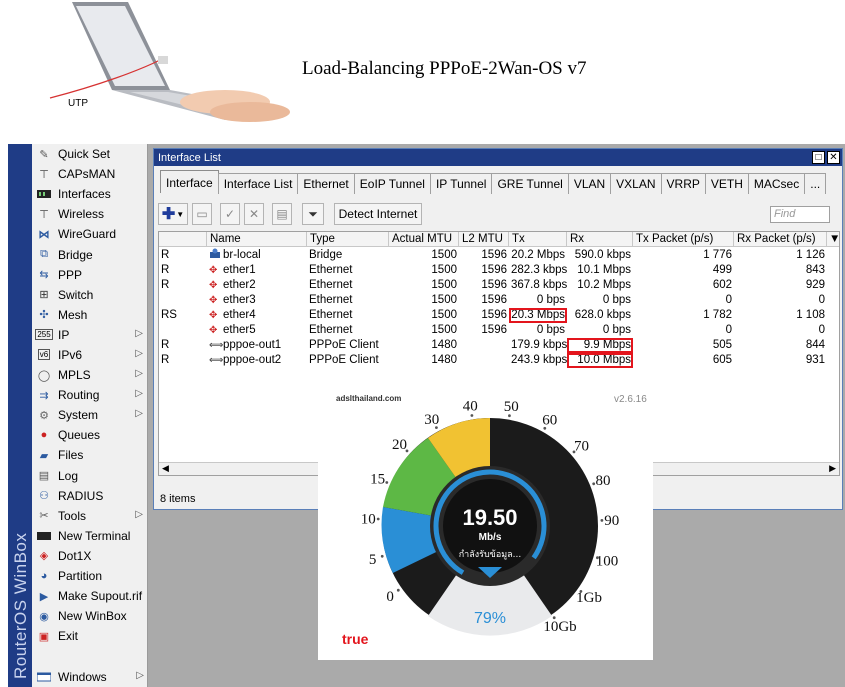 Image resolution: width=845 pixels, height=687 pixels. What do you see at coordinates (538, 255) in the screenshot?
I see `cell-tx: 20.2 Mbps` at bounding box center [538, 255].